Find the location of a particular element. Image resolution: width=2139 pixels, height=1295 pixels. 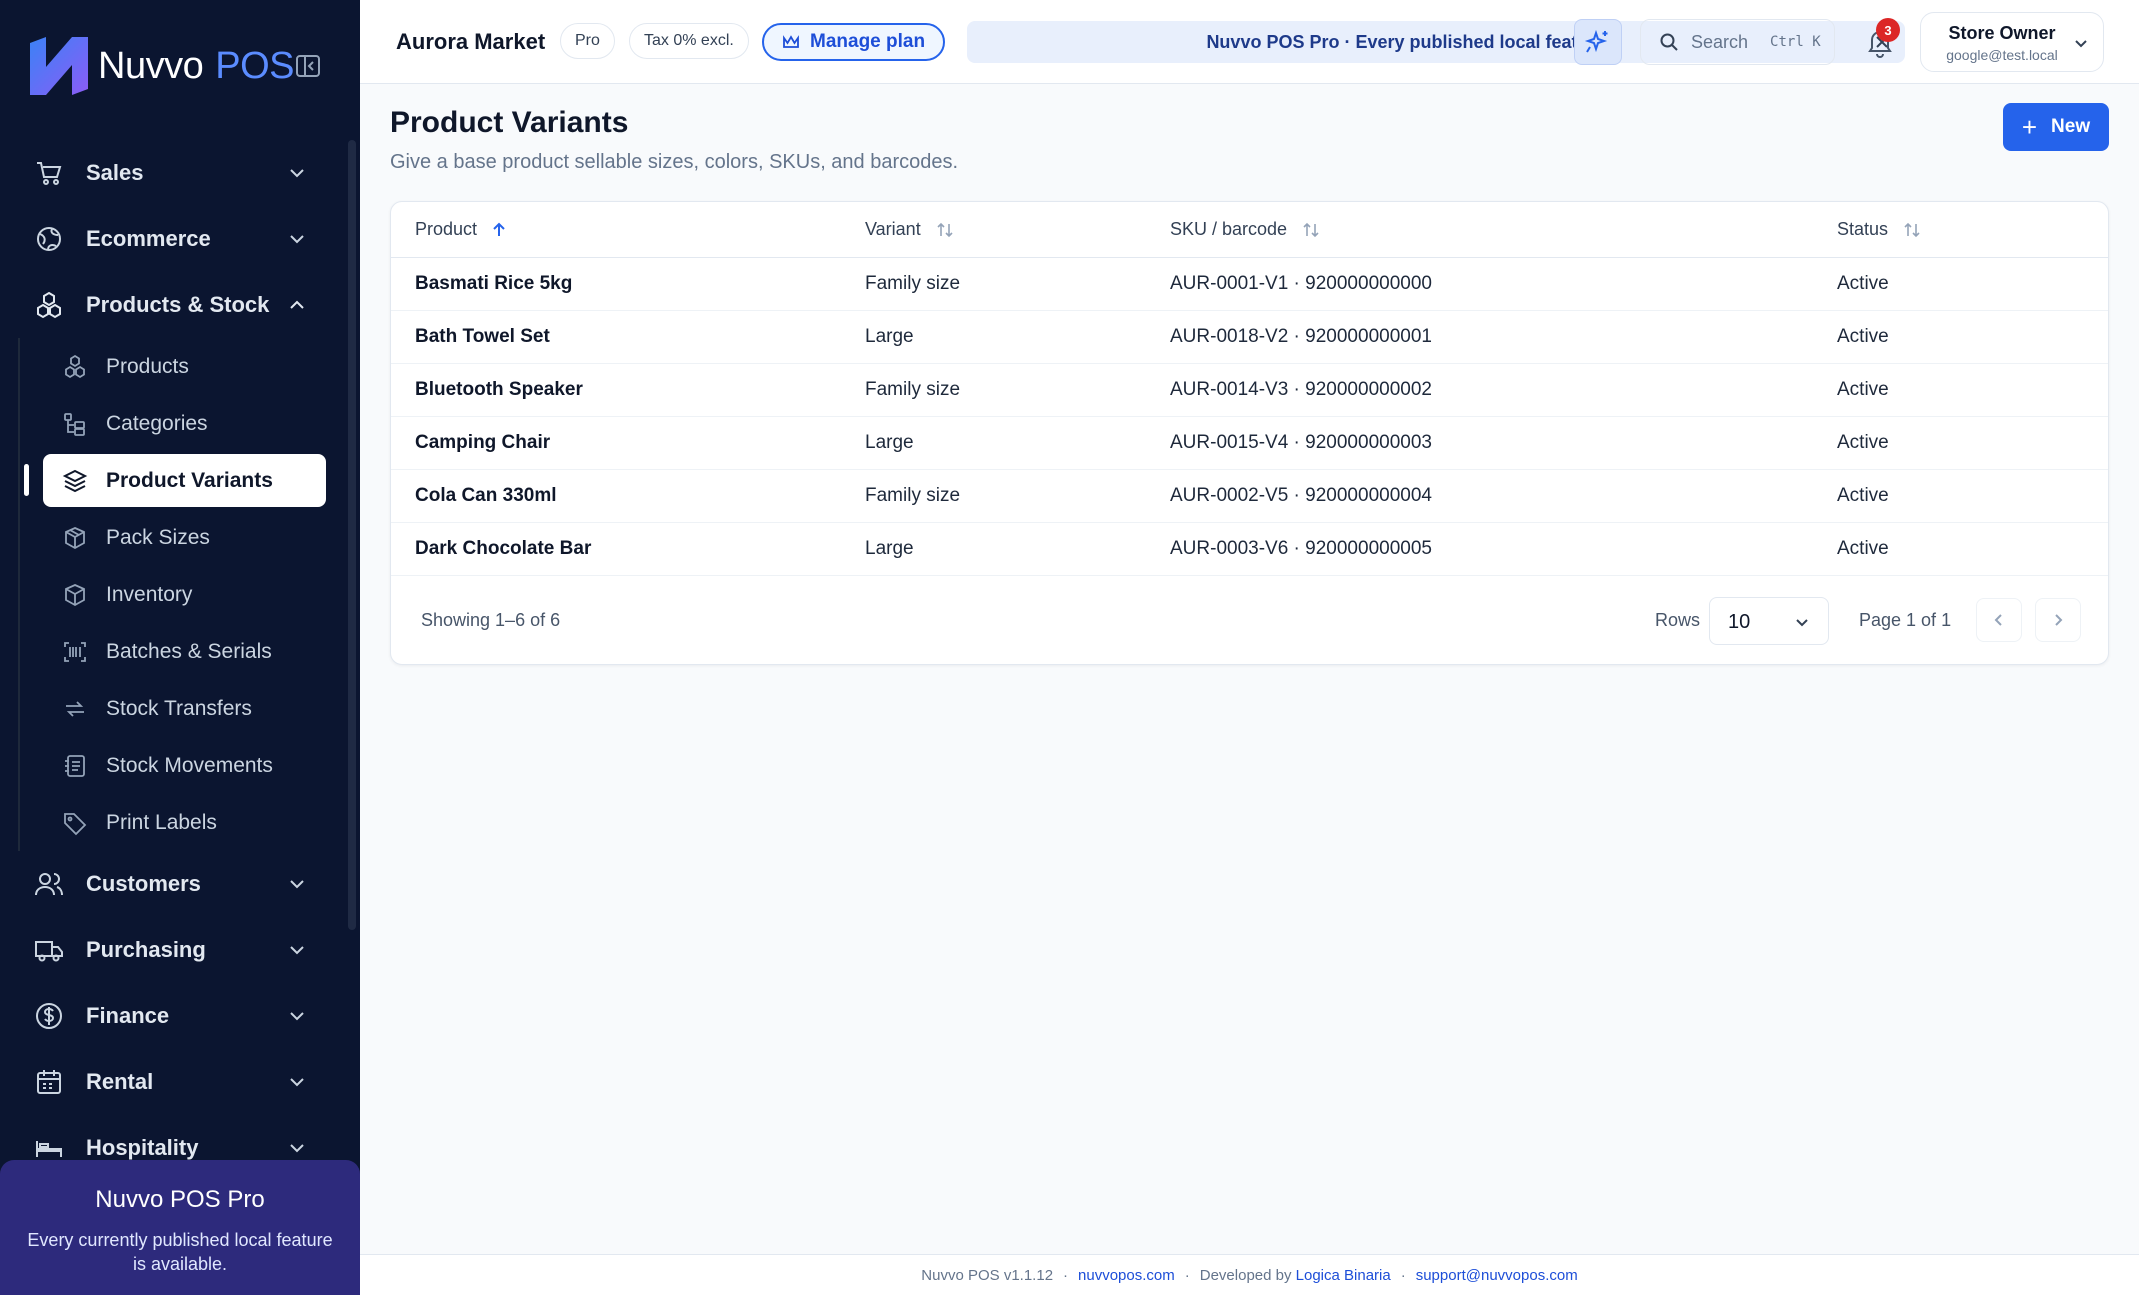

bed-icon is located at coordinates (49, 1149).